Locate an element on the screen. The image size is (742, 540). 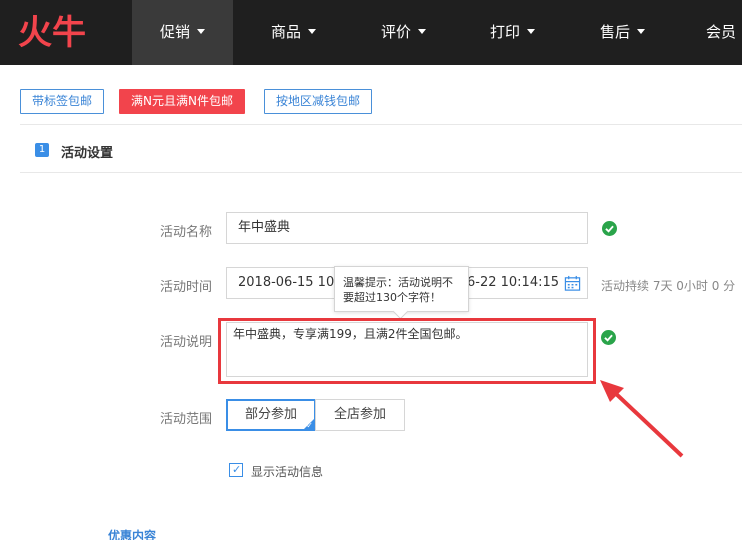
section-number-badge: 1 is located at coordinates (42, 150).